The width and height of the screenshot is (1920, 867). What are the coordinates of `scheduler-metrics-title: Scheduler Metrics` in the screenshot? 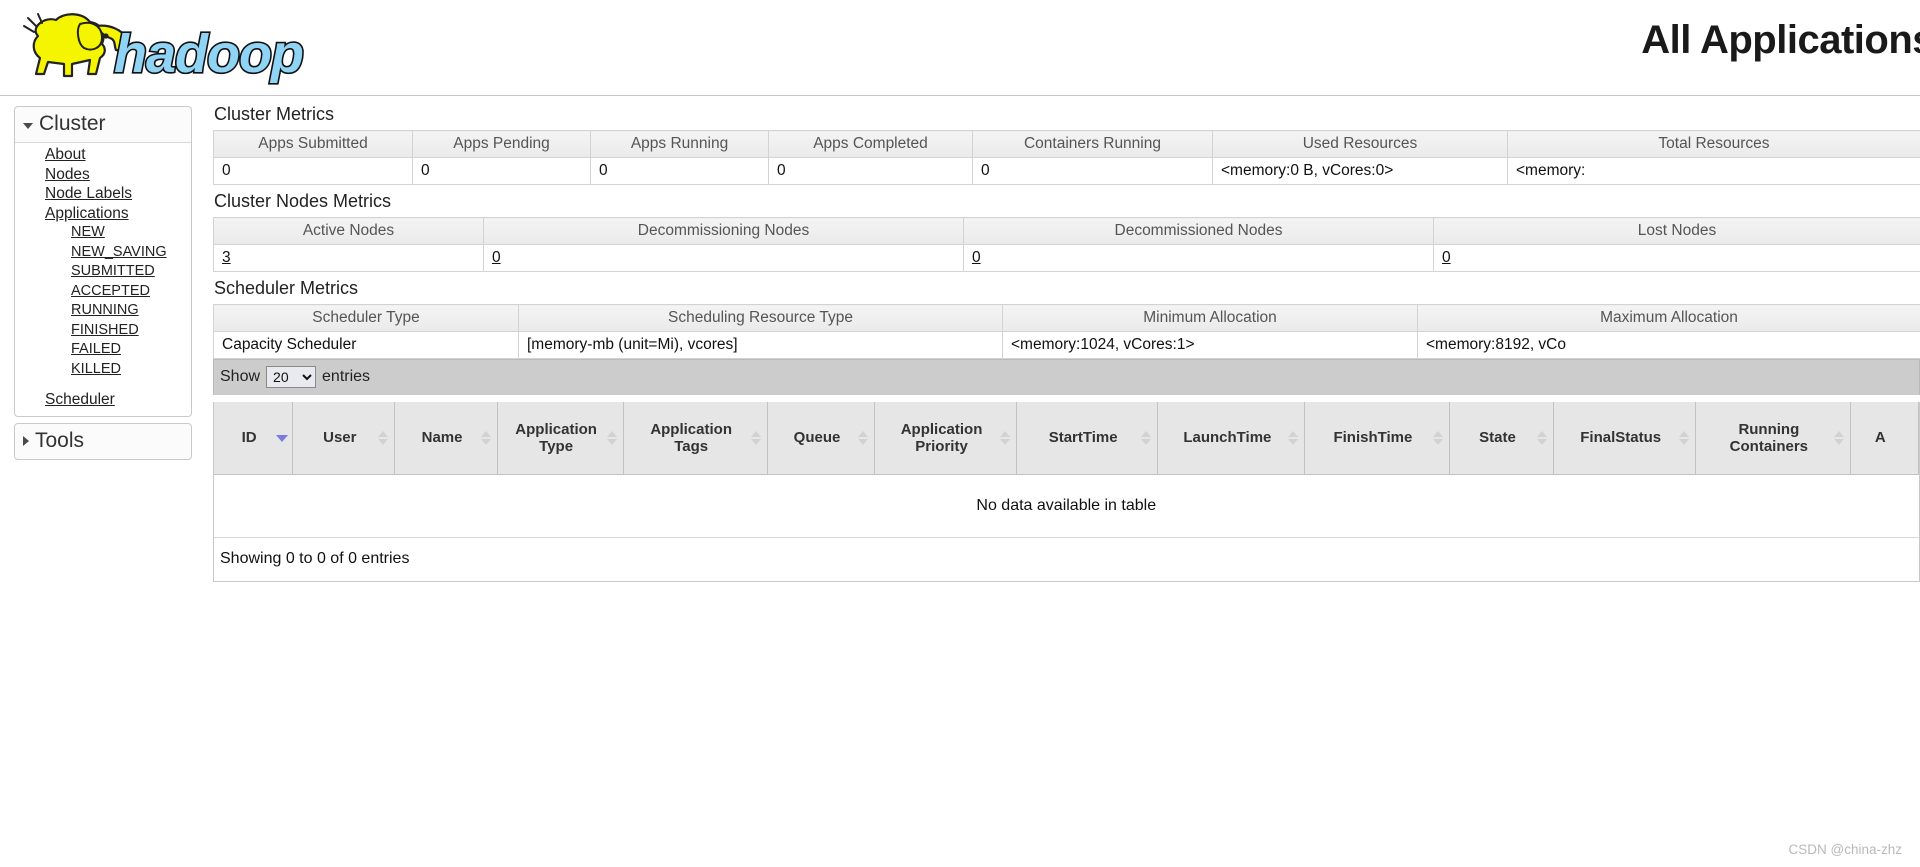 It's located at (286, 288).